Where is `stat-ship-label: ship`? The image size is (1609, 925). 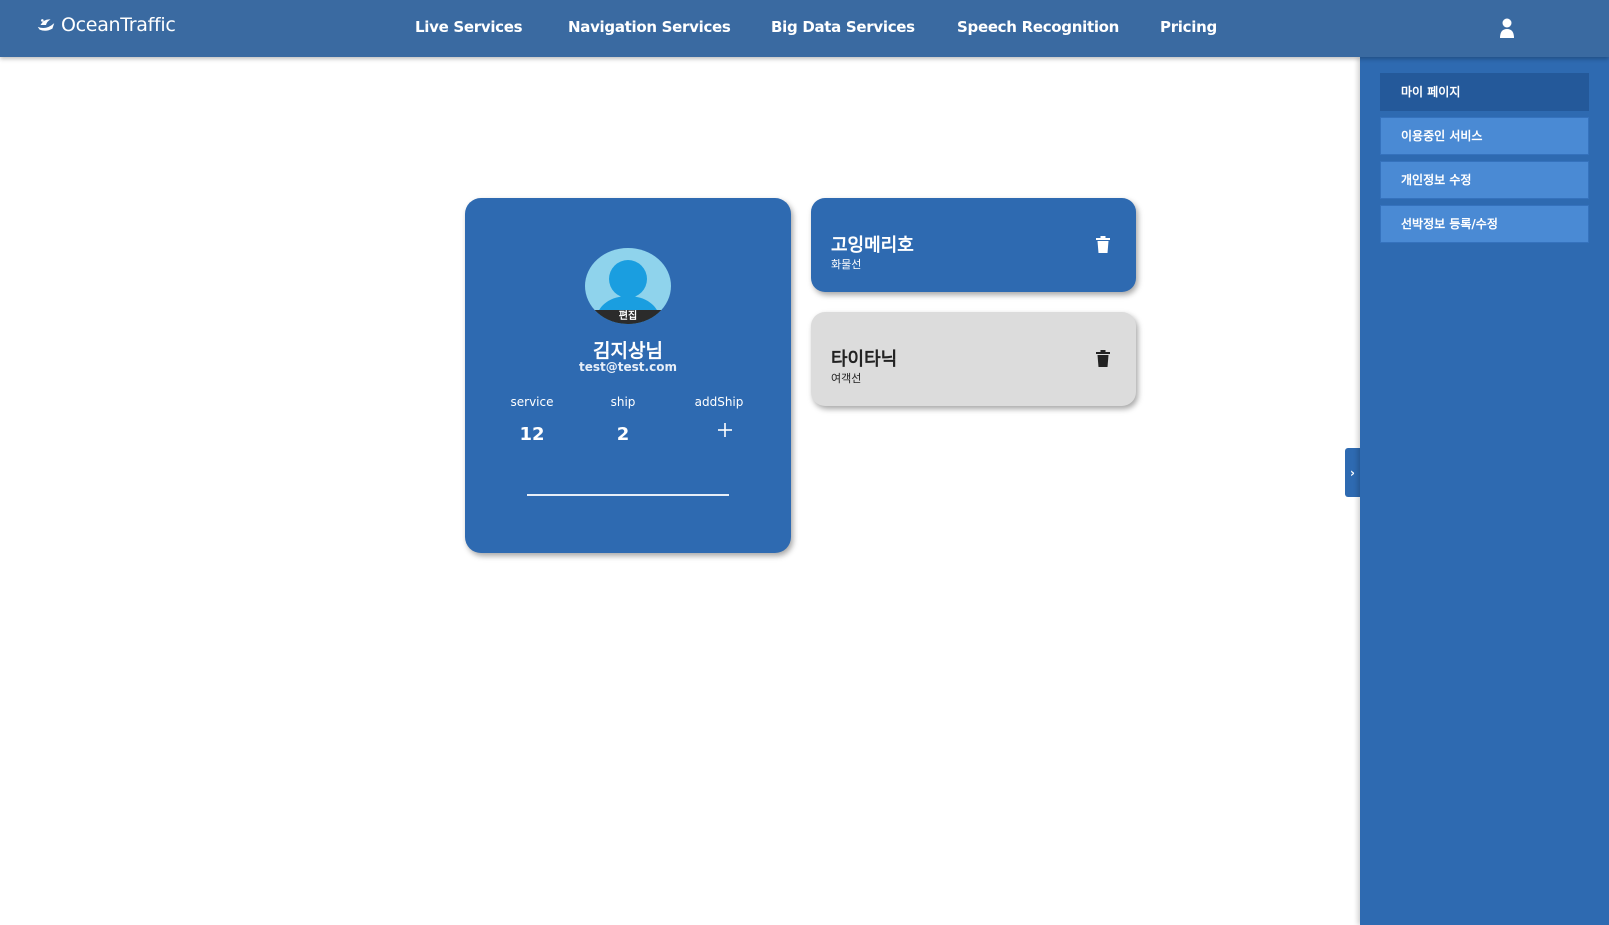
stat-ship-label: ship is located at coordinates (623, 402).